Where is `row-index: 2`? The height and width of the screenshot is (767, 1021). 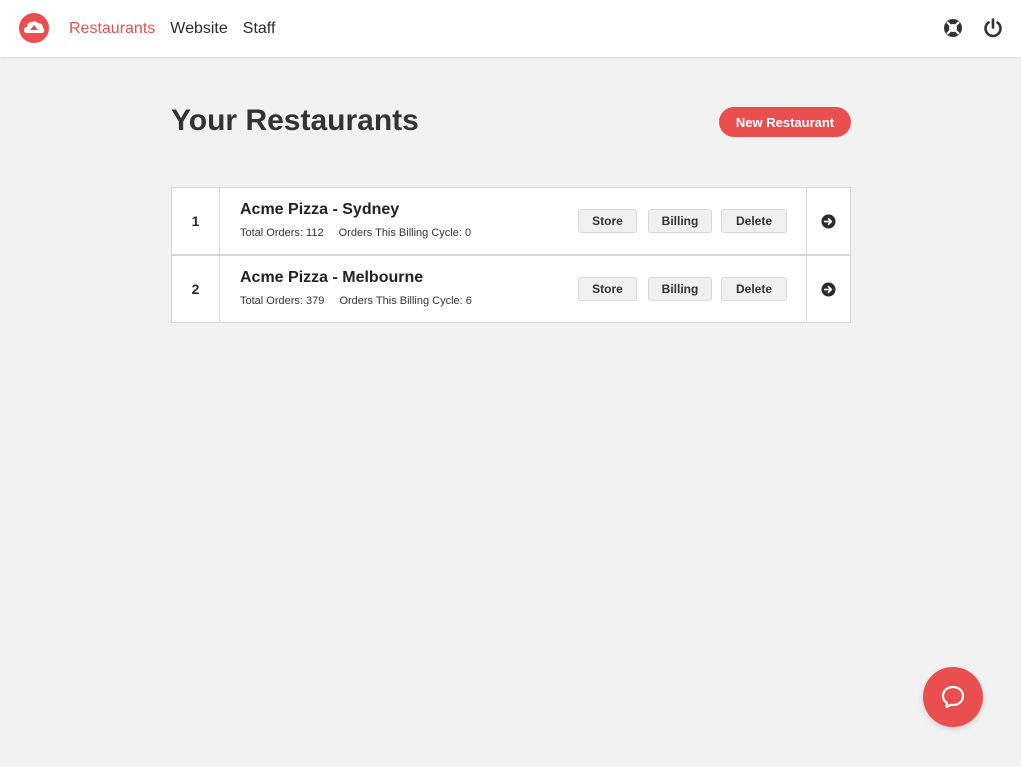
row-index: 2 is located at coordinates (196, 289).